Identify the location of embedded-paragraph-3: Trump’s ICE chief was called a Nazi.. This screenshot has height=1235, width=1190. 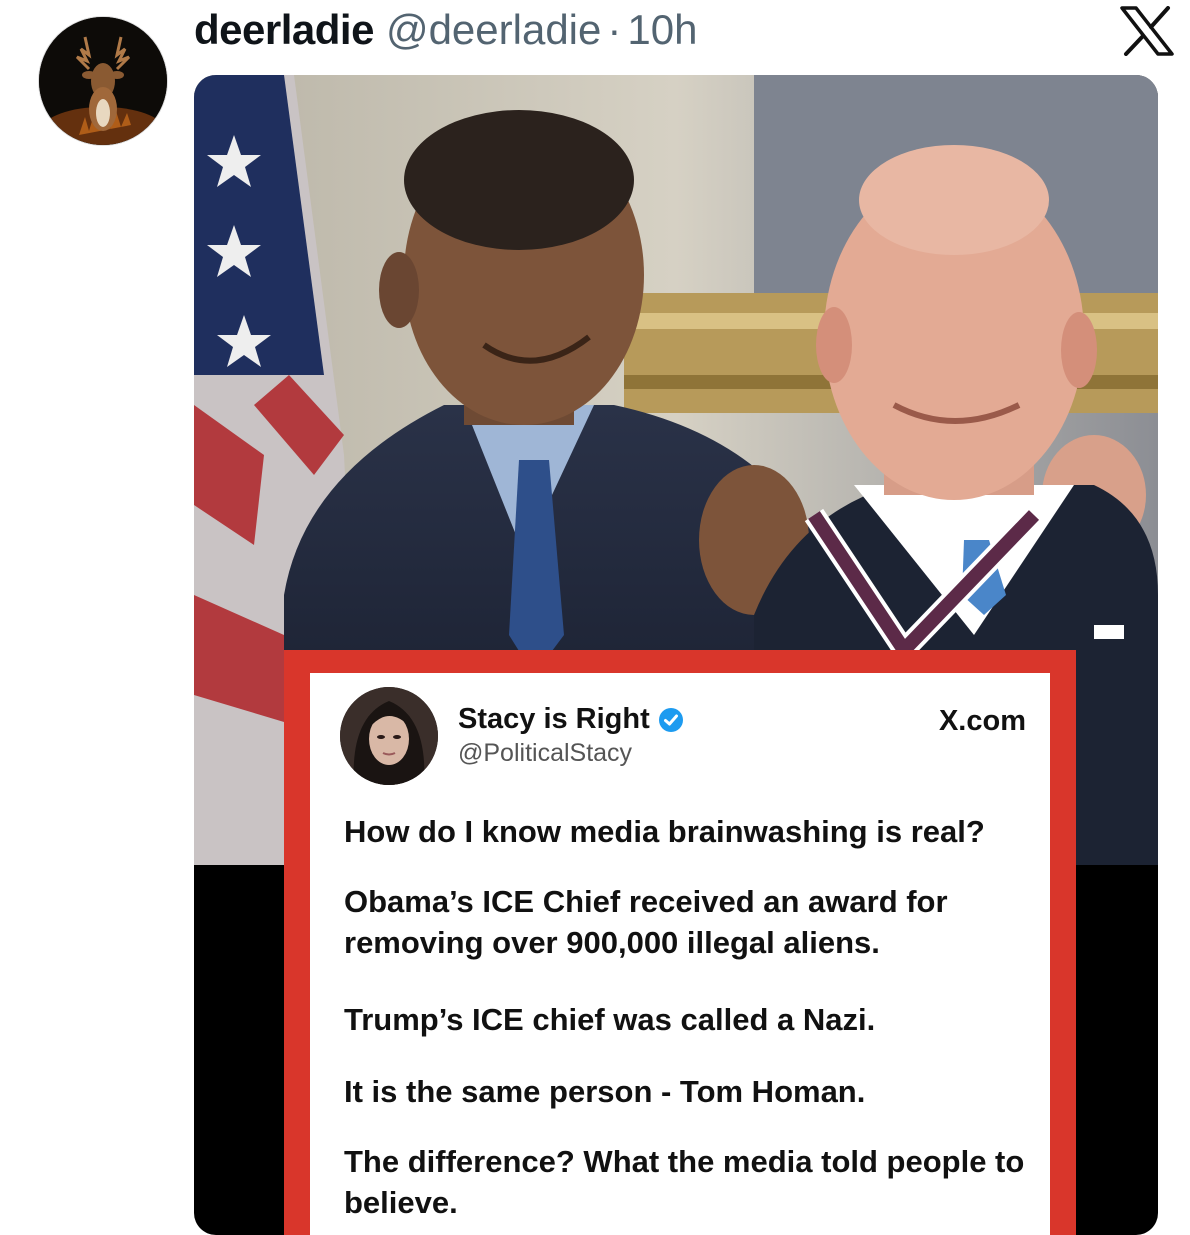
(610, 1019).